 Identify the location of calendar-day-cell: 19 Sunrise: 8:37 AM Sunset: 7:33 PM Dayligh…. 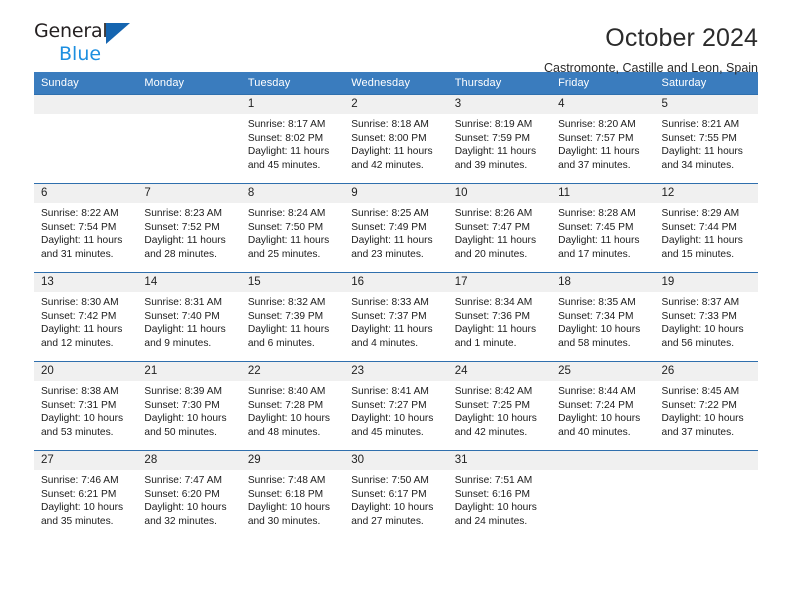
(706, 317).